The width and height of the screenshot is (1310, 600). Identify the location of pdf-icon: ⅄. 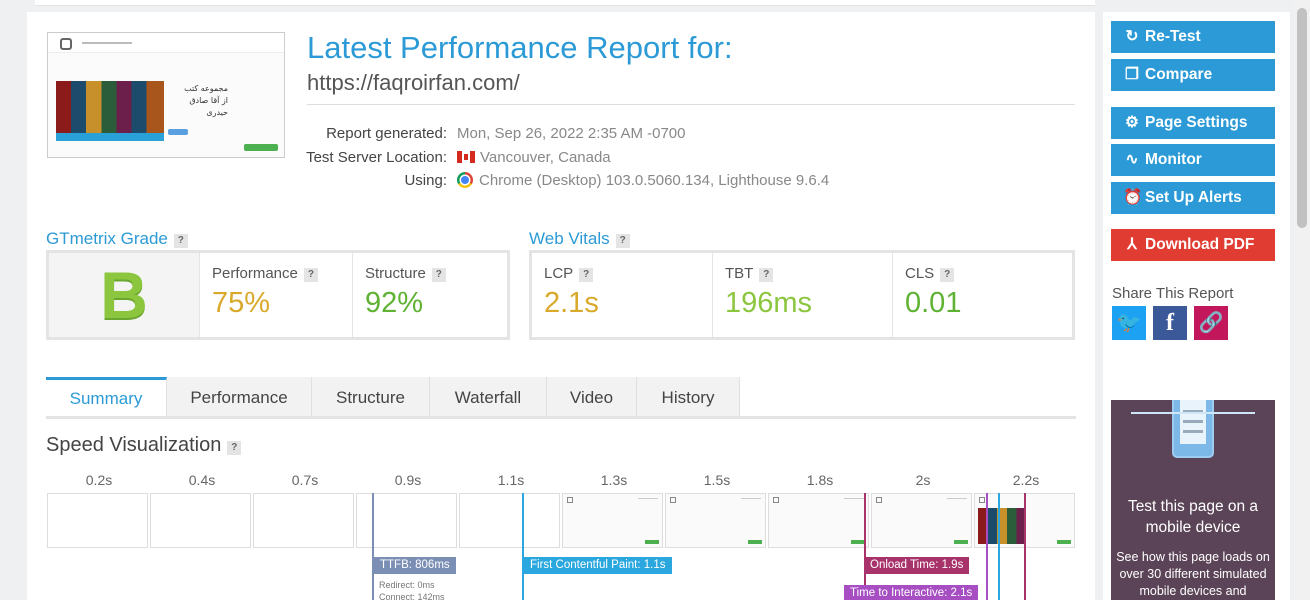
(1132, 244).